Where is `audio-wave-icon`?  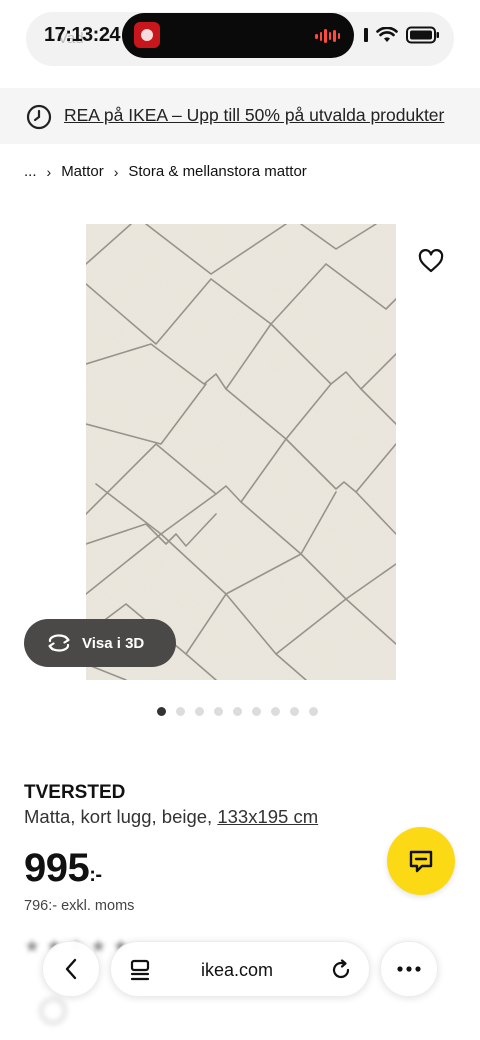
audio-wave-icon is located at coordinates (327, 36).